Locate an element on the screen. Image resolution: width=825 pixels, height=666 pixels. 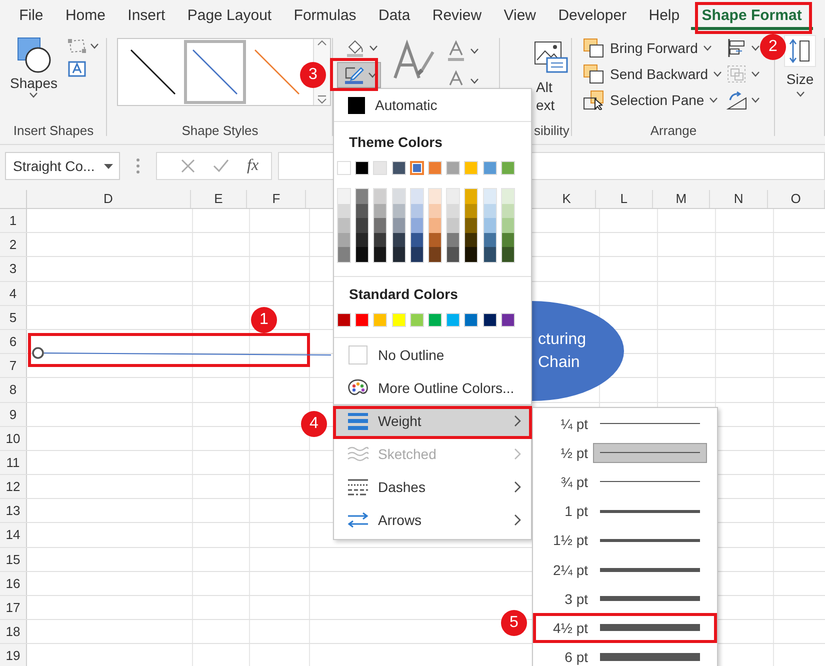
row-header: 16 is located at coordinates (13, 583).